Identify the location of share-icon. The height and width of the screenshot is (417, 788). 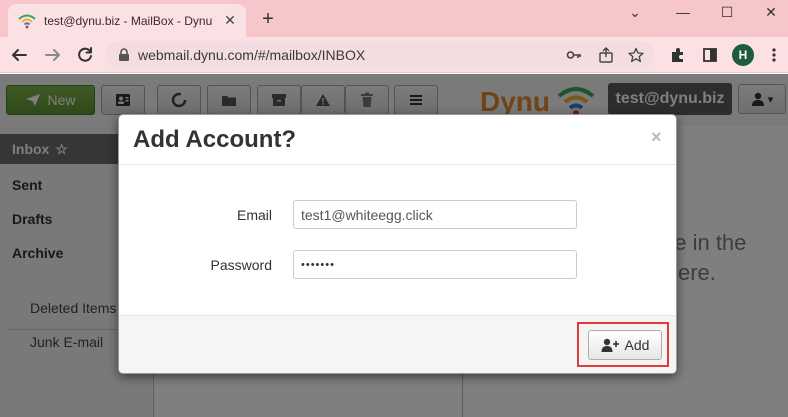
(606, 55).